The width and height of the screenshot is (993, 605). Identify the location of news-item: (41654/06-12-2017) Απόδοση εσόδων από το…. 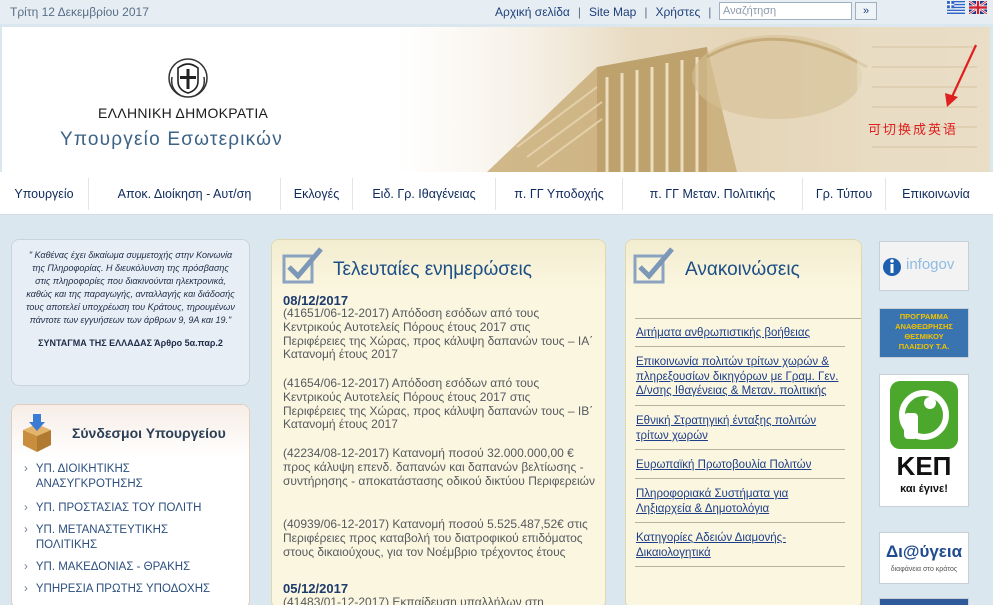
(439, 404).